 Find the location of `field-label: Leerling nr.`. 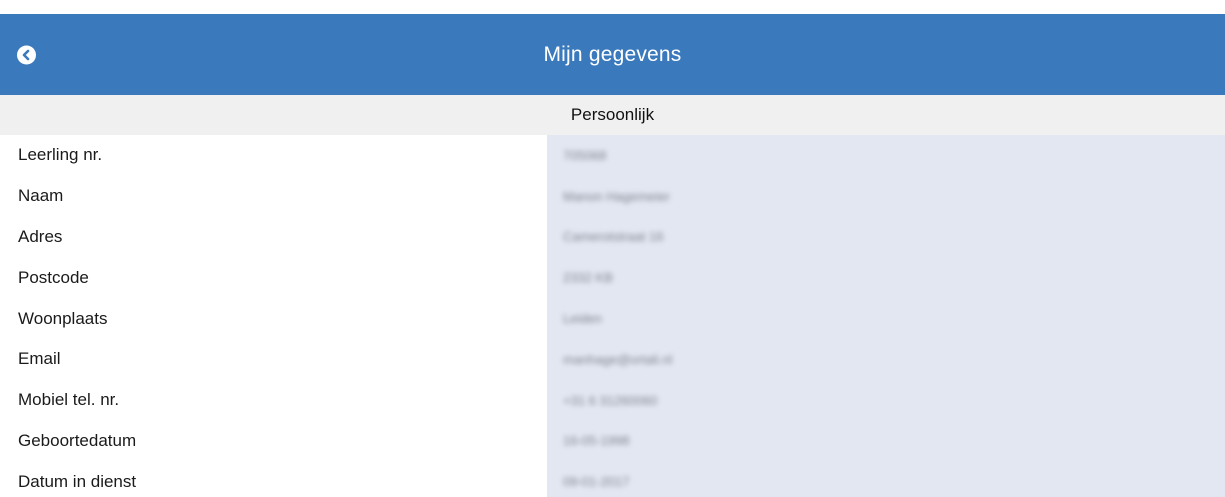

field-label: Leerling nr. is located at coordinates (60, 155).